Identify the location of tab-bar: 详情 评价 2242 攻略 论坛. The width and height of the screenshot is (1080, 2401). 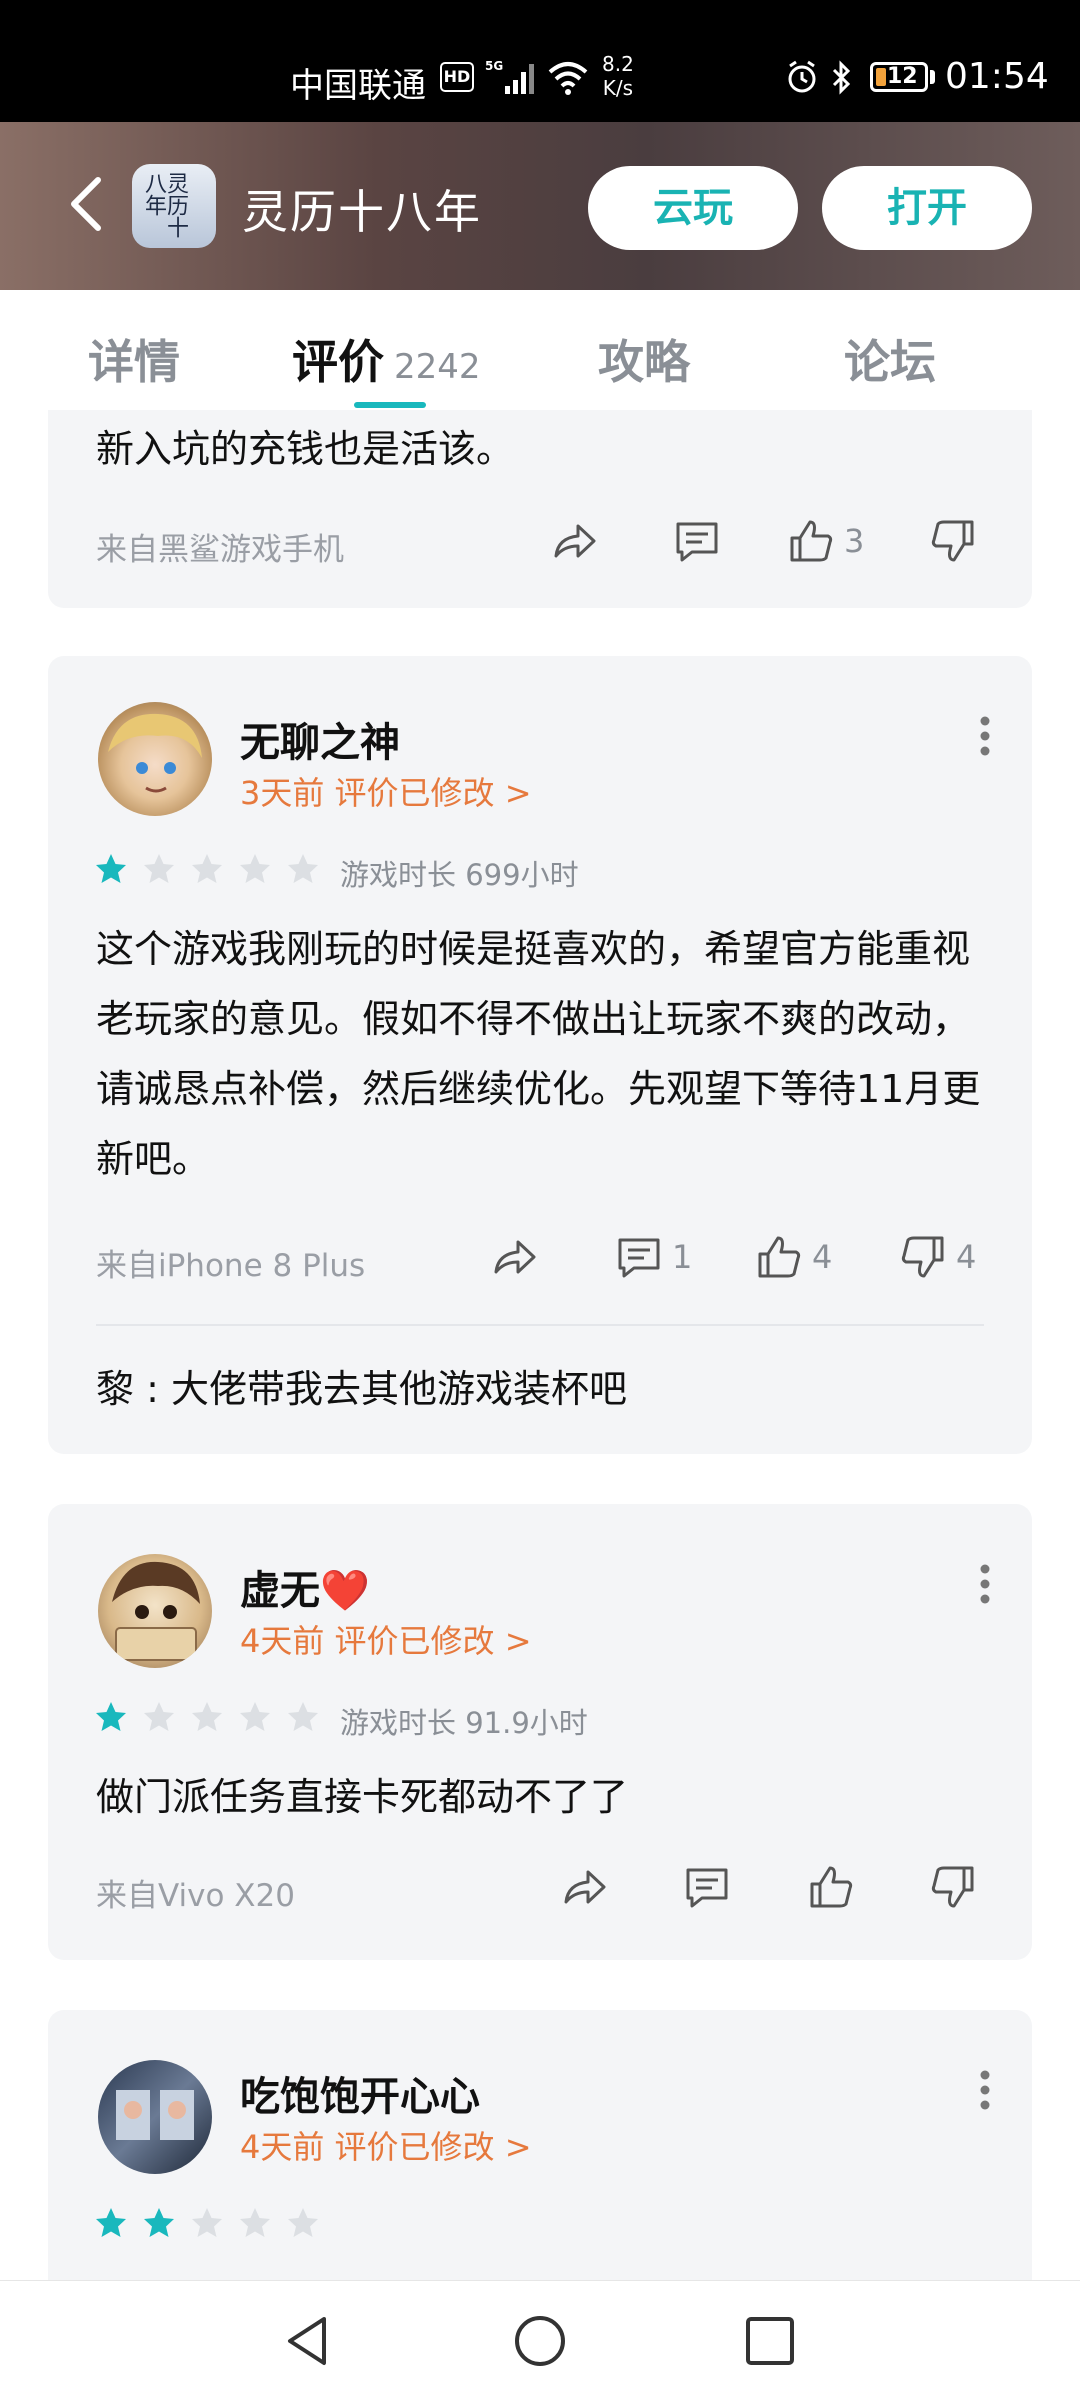
(540, 350).